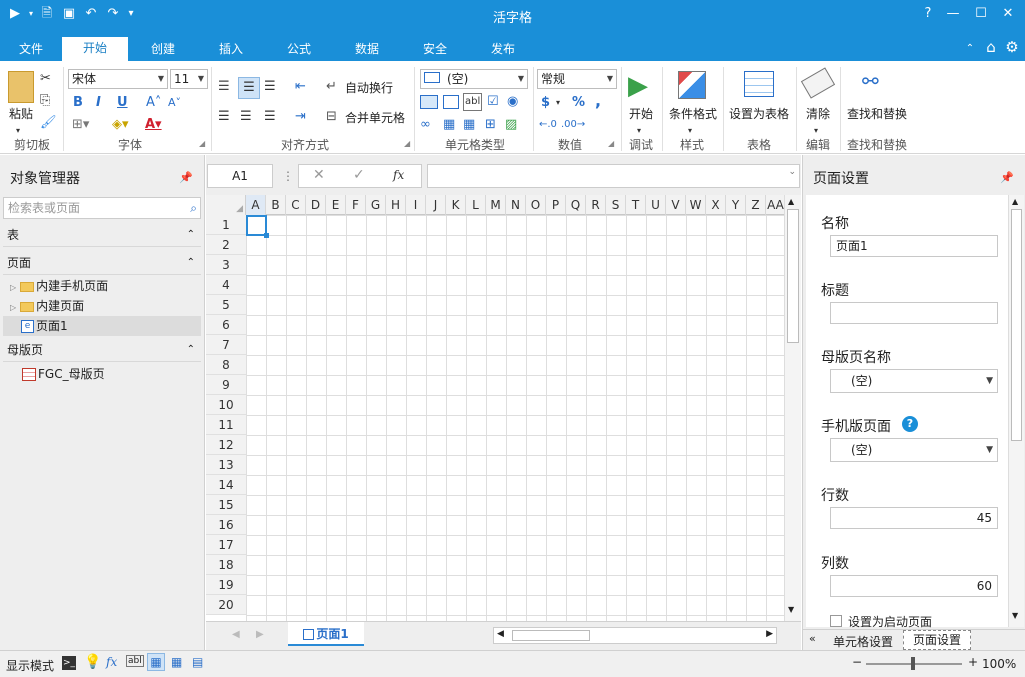 This screenshot has height=677, width=1025. Describe the element at coordinates (326, 634) in the screenshot. I see `sheet-tab-page1: 页面1` at that location.